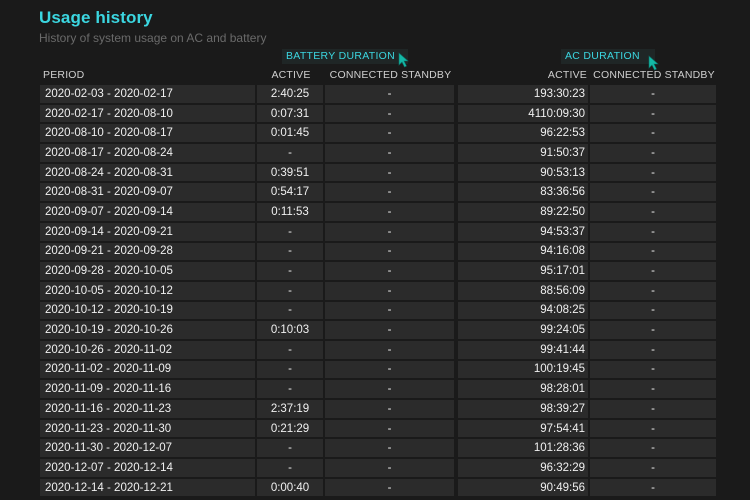  Describe the element at coordinates (523, 369) in the screenshot. I see `ac-active-cell: 100:19:45` at that location.